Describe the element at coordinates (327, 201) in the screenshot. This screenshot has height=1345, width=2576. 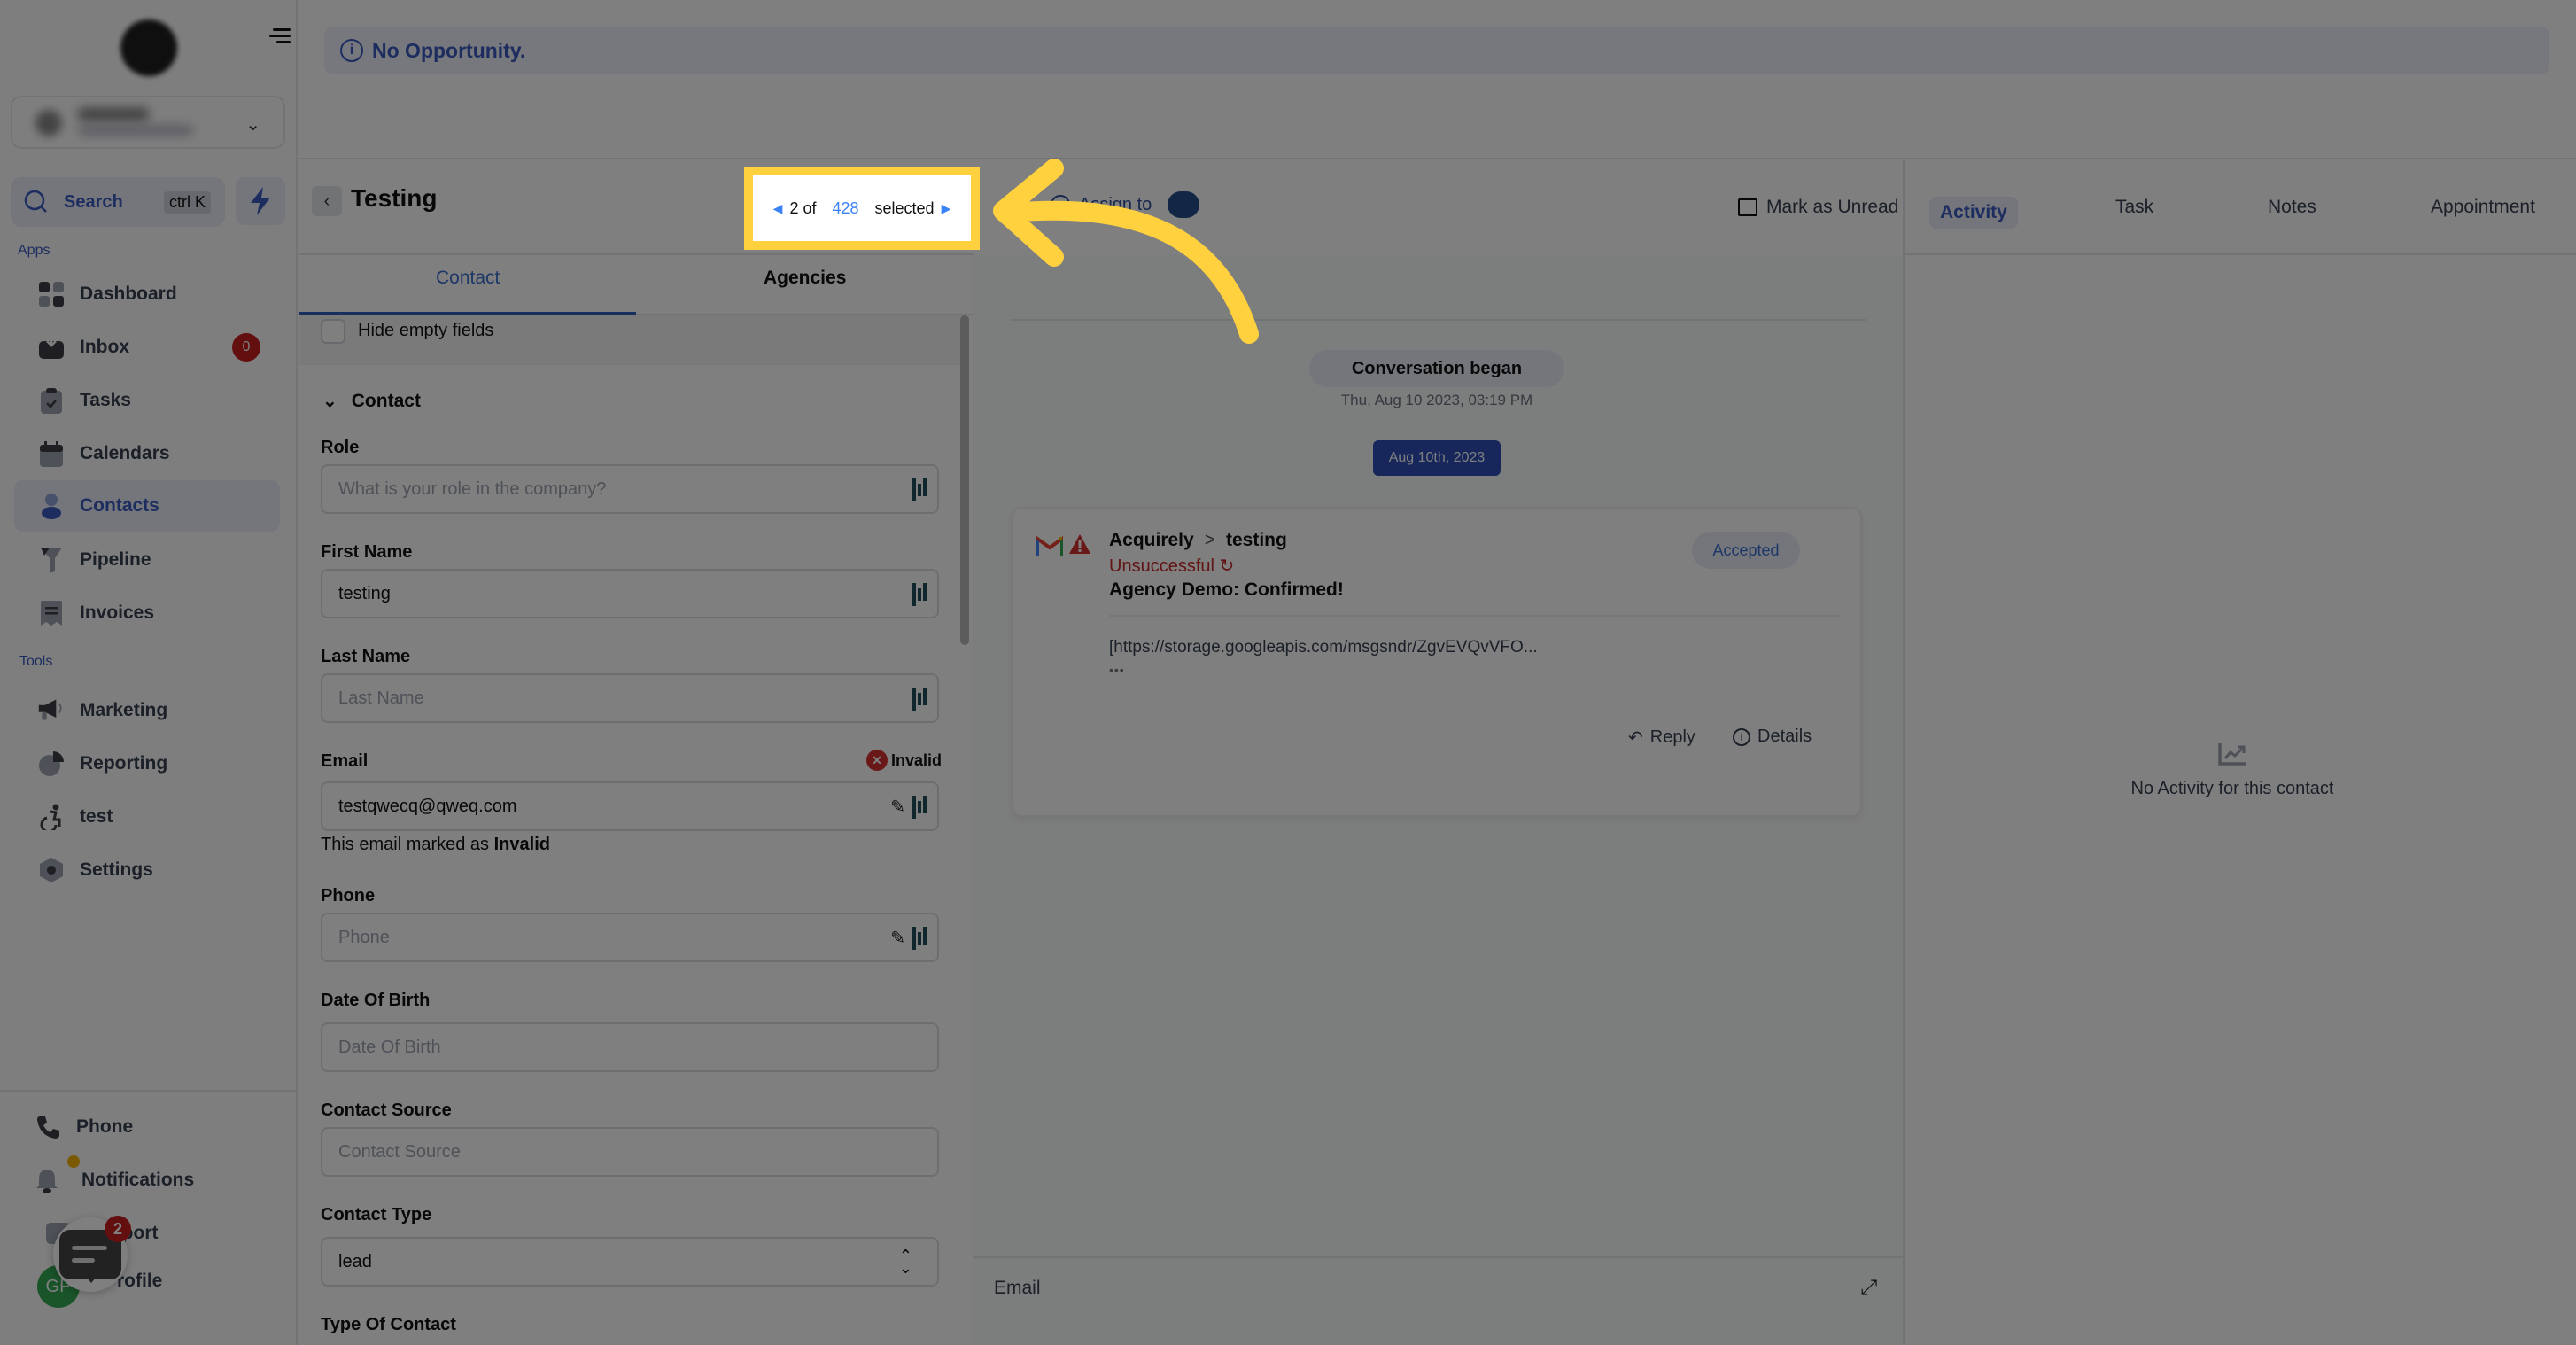
I see `back-button: ‹` at that location.